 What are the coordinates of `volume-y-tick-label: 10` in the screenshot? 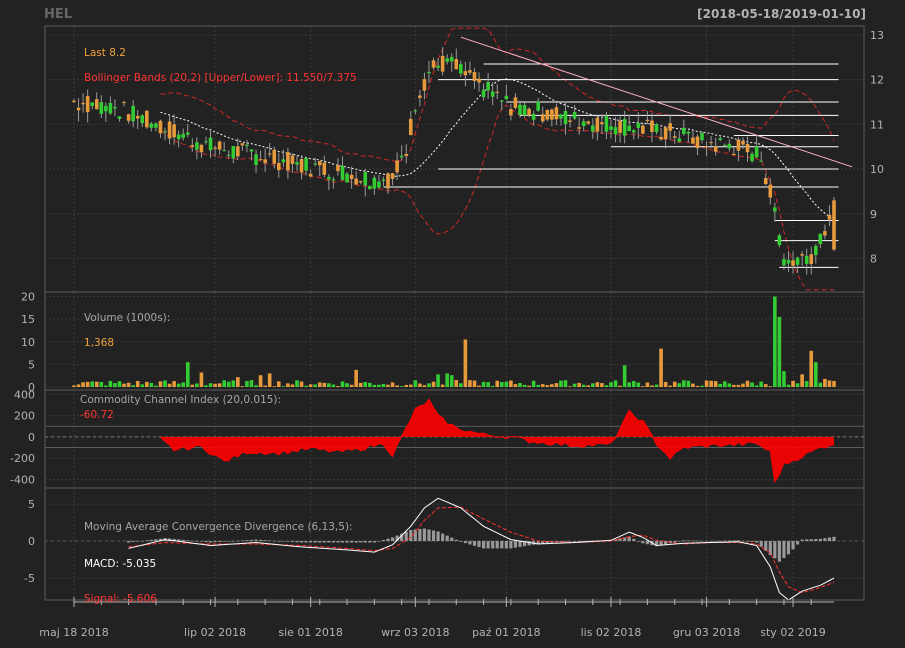 It's located at (28, 342).